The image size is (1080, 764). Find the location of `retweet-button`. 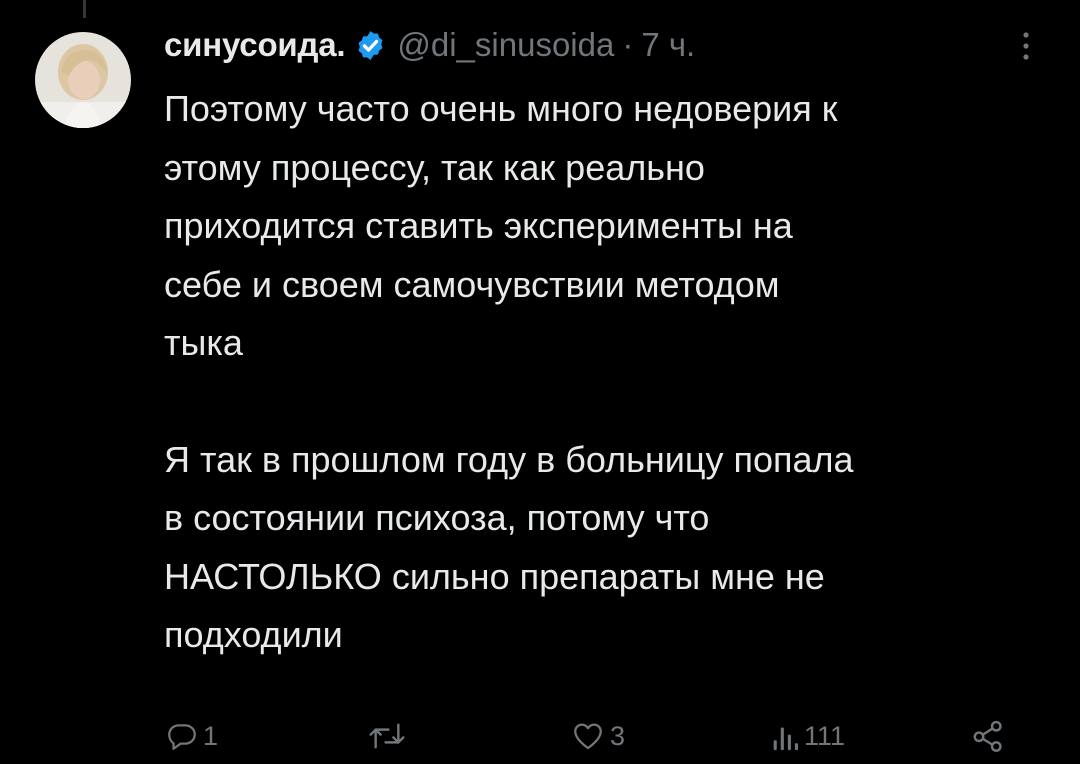

retweet-button is located at coordinates (389, 736).